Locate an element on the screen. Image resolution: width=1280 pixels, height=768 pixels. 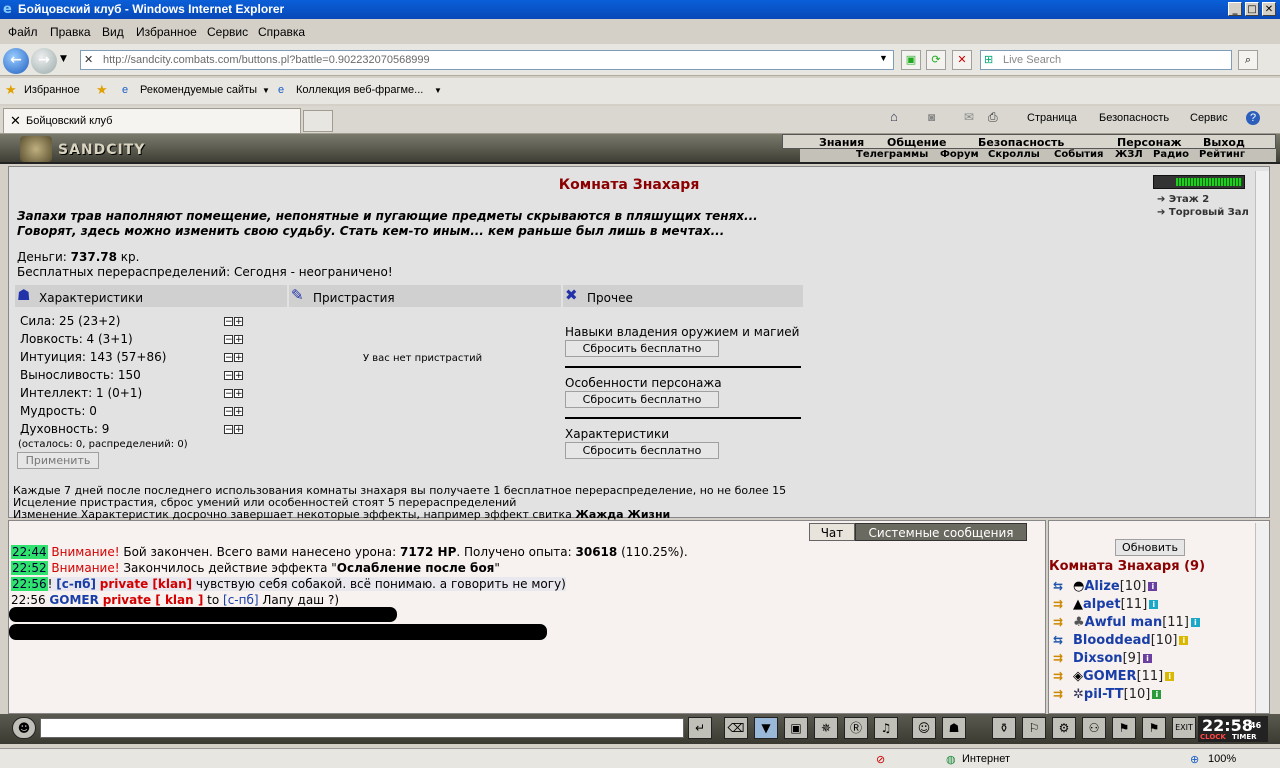
smiley-icon: ☺ is located at coordinates (924, 728).